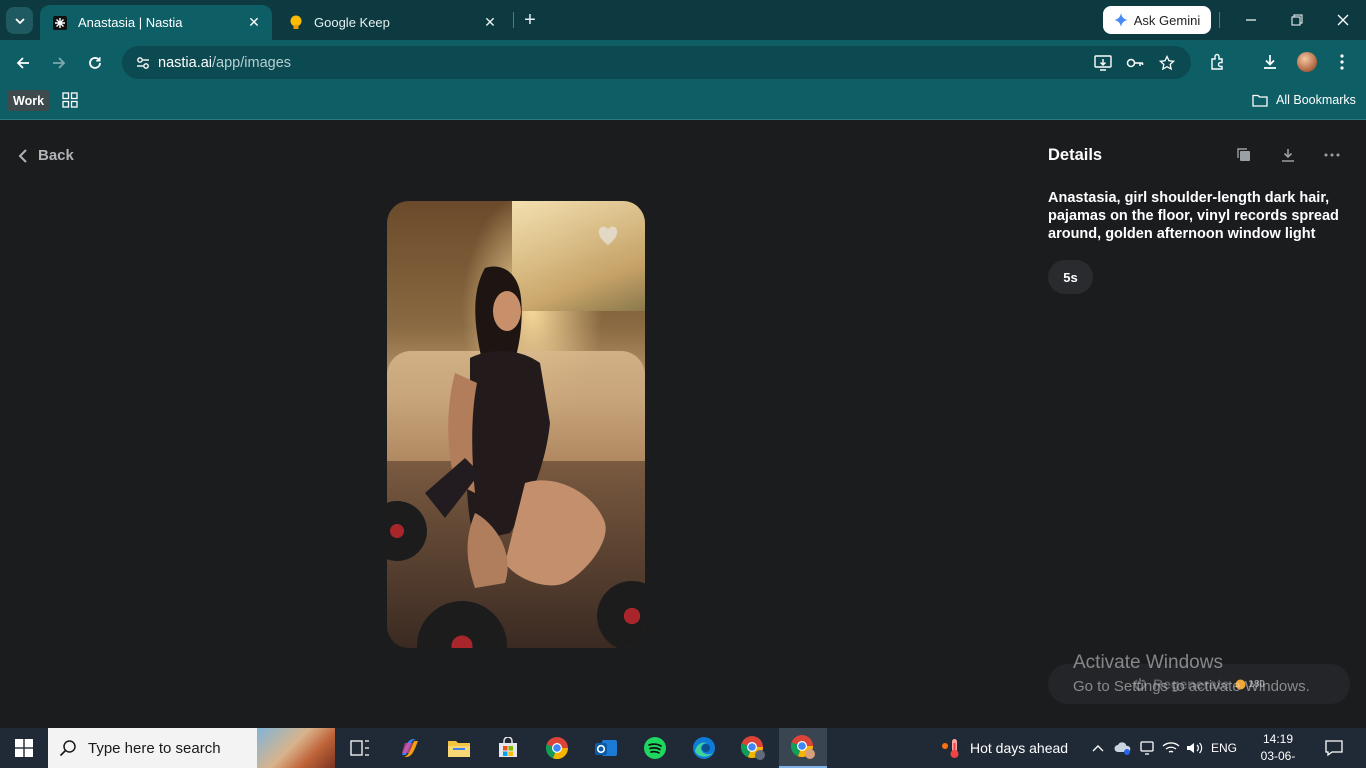  Describe the element at coordinates (1219, 20) in the screenshot. I see `gemini-divider` at that location.